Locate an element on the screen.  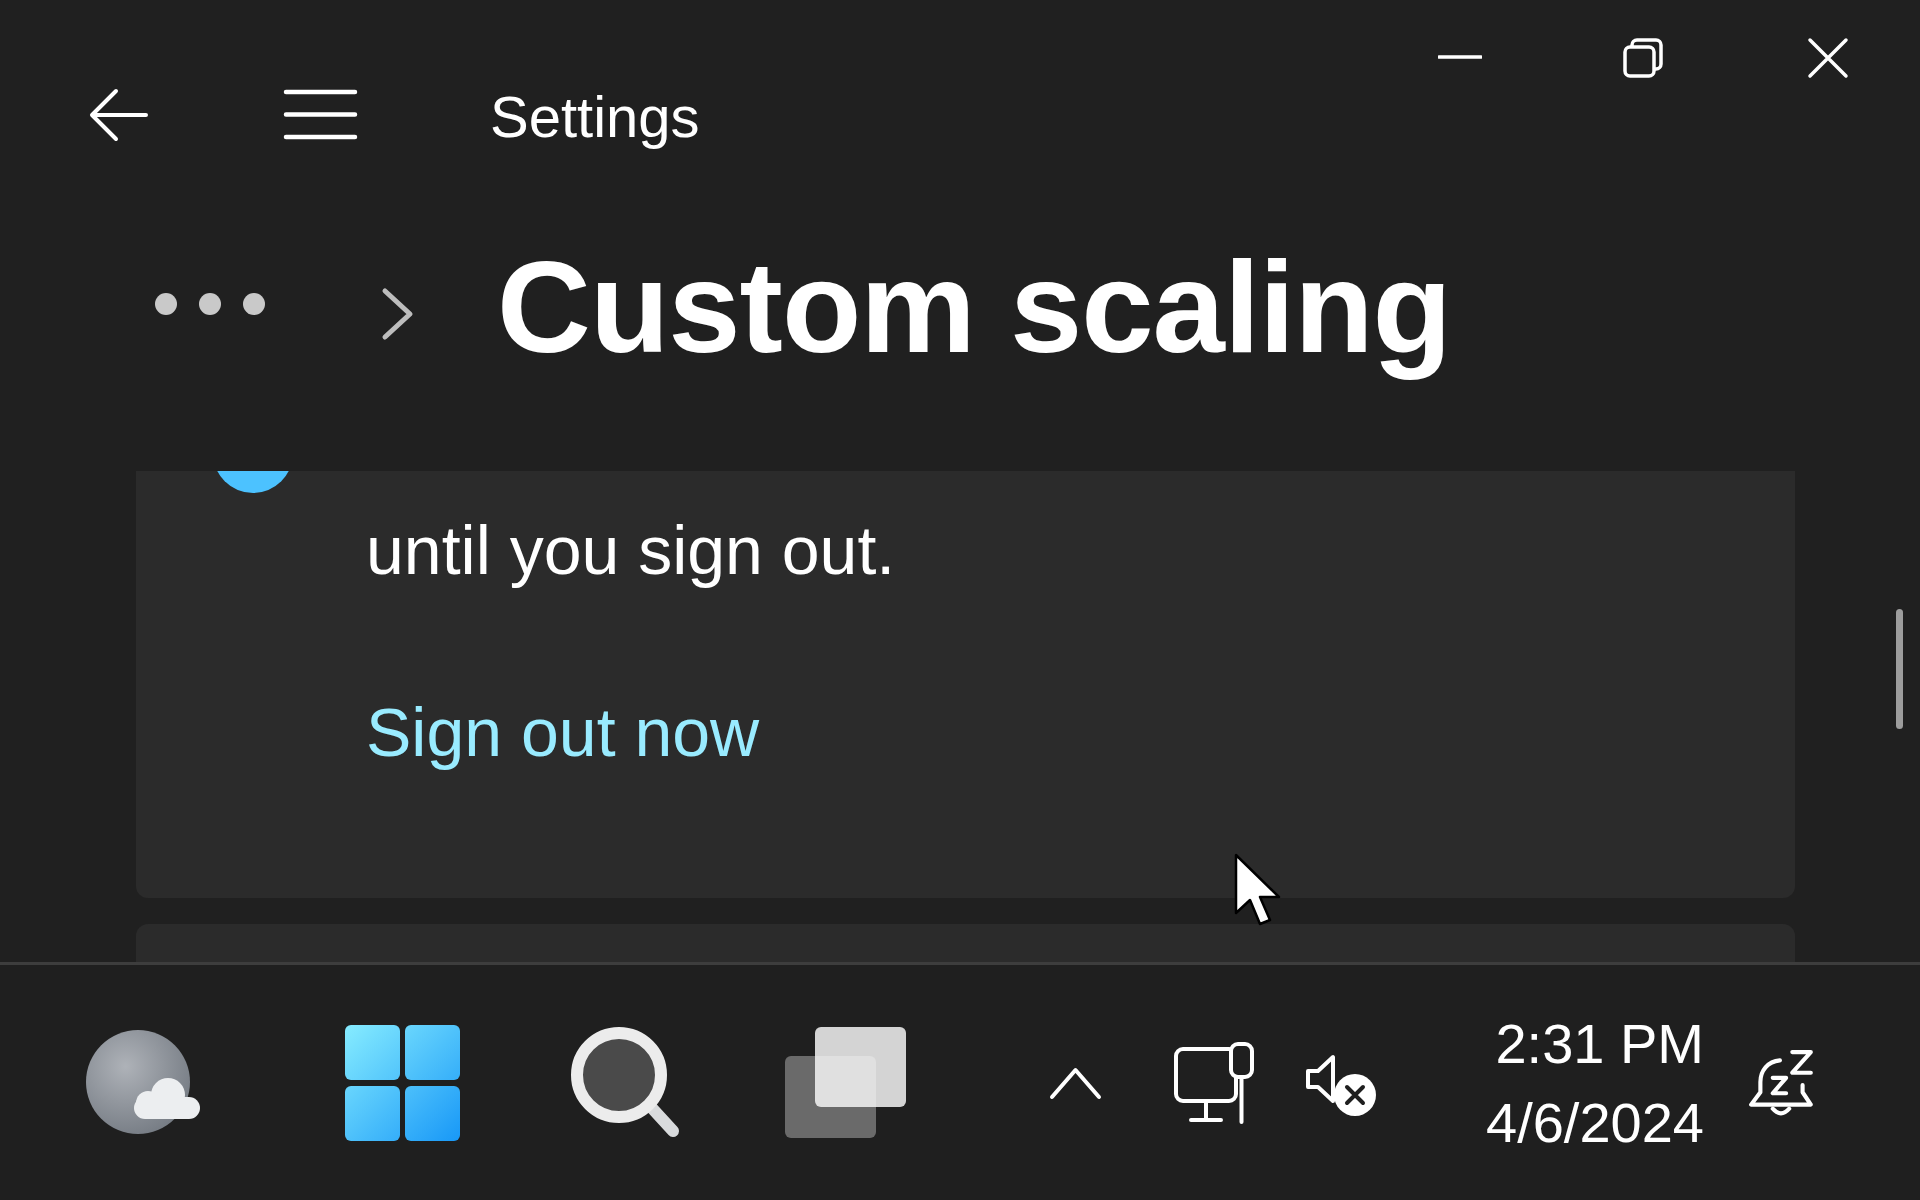
search-icon is located at coordinates (626, 1082).